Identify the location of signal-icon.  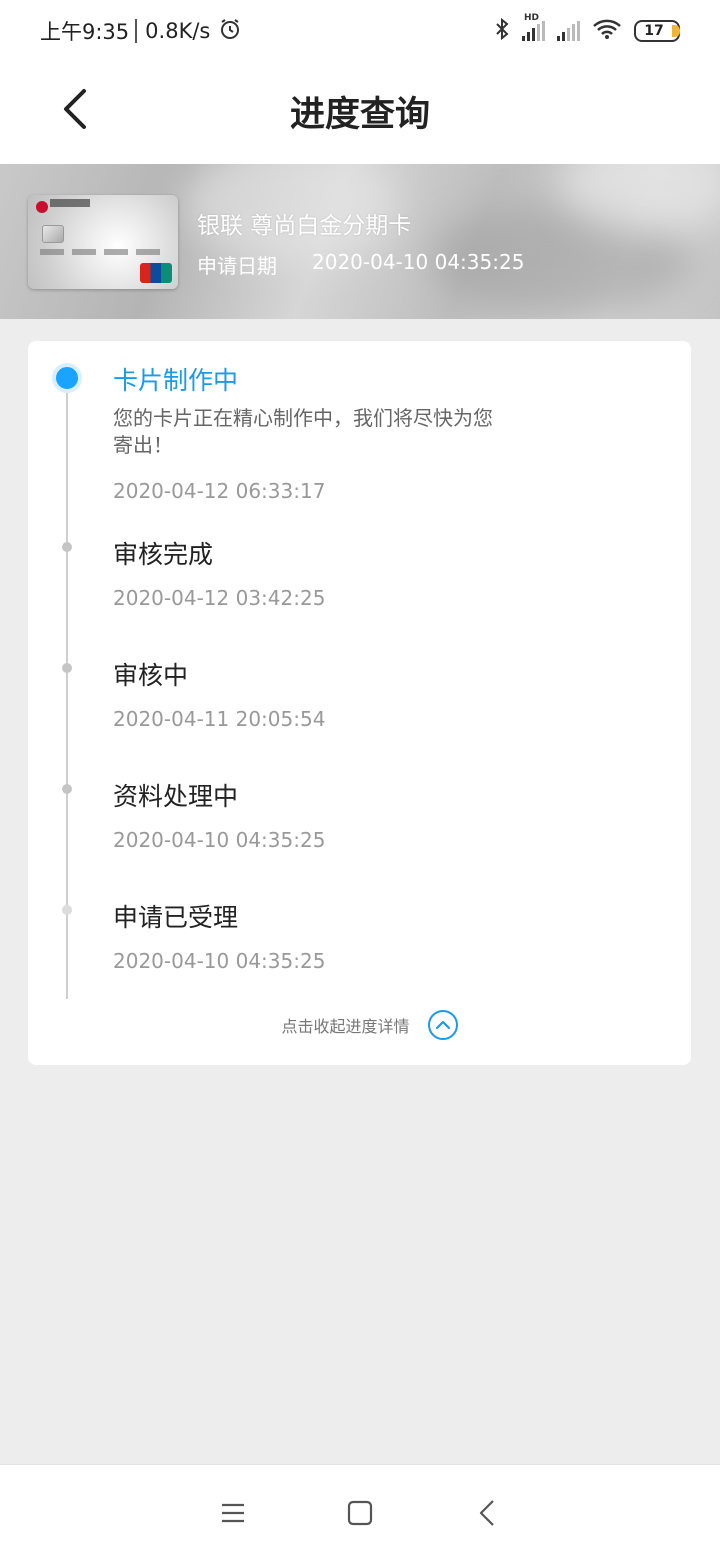
(568, 31).